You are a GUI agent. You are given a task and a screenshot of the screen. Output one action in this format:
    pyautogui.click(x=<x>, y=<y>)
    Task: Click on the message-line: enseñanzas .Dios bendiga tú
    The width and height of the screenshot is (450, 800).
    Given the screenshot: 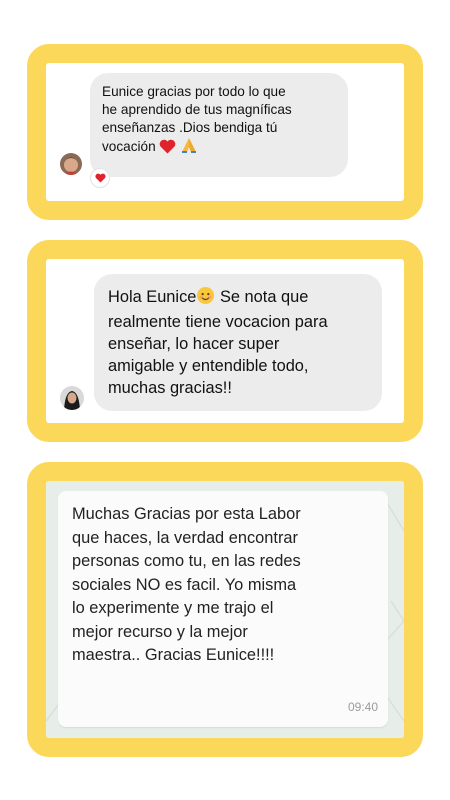 What is the action you would take?
    pyautogui.click(x=190, y=127)
    